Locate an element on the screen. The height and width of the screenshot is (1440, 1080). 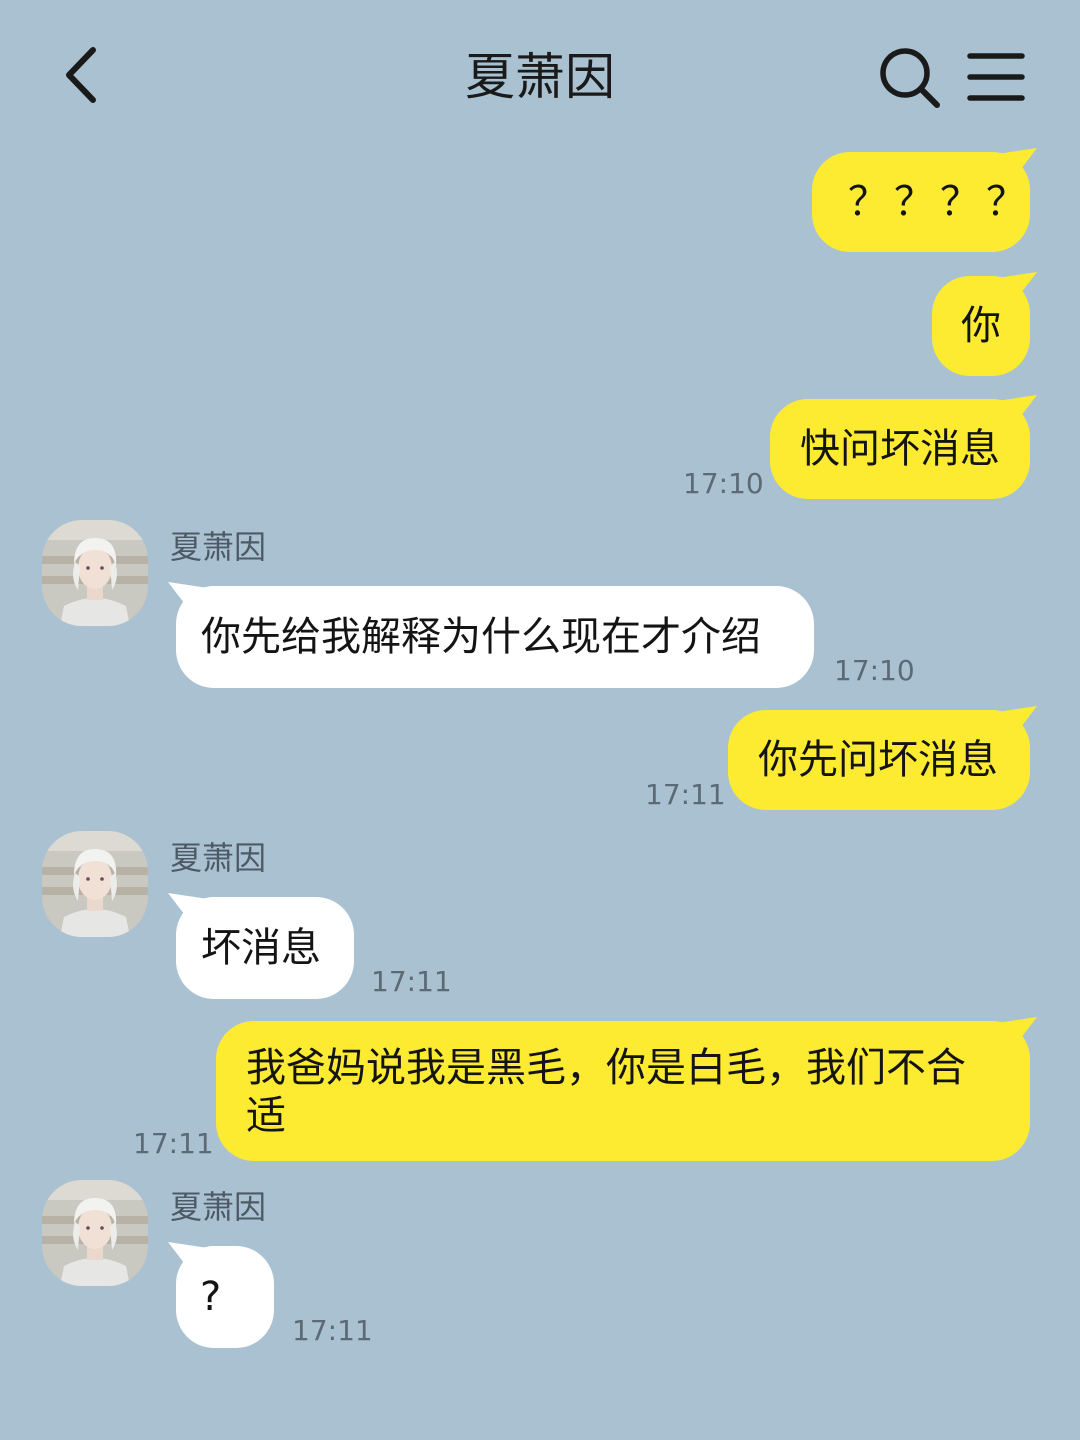
their-message-bubble: 你先给我解释为什么现在才介绍 is located at coordinates (491, 635).